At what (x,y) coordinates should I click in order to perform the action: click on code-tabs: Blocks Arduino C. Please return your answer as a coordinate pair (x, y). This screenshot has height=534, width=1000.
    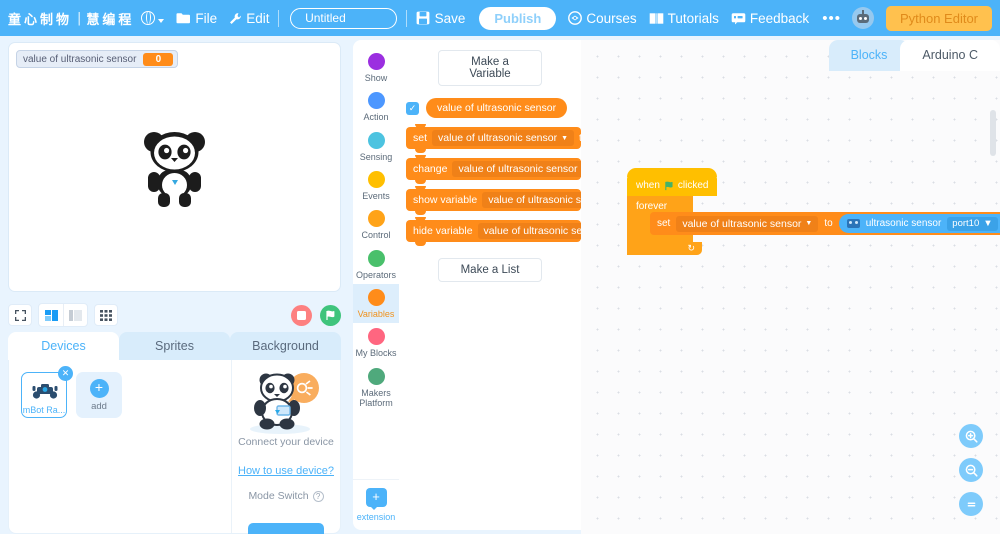
    Looking at the image, I should click on (914, 55).